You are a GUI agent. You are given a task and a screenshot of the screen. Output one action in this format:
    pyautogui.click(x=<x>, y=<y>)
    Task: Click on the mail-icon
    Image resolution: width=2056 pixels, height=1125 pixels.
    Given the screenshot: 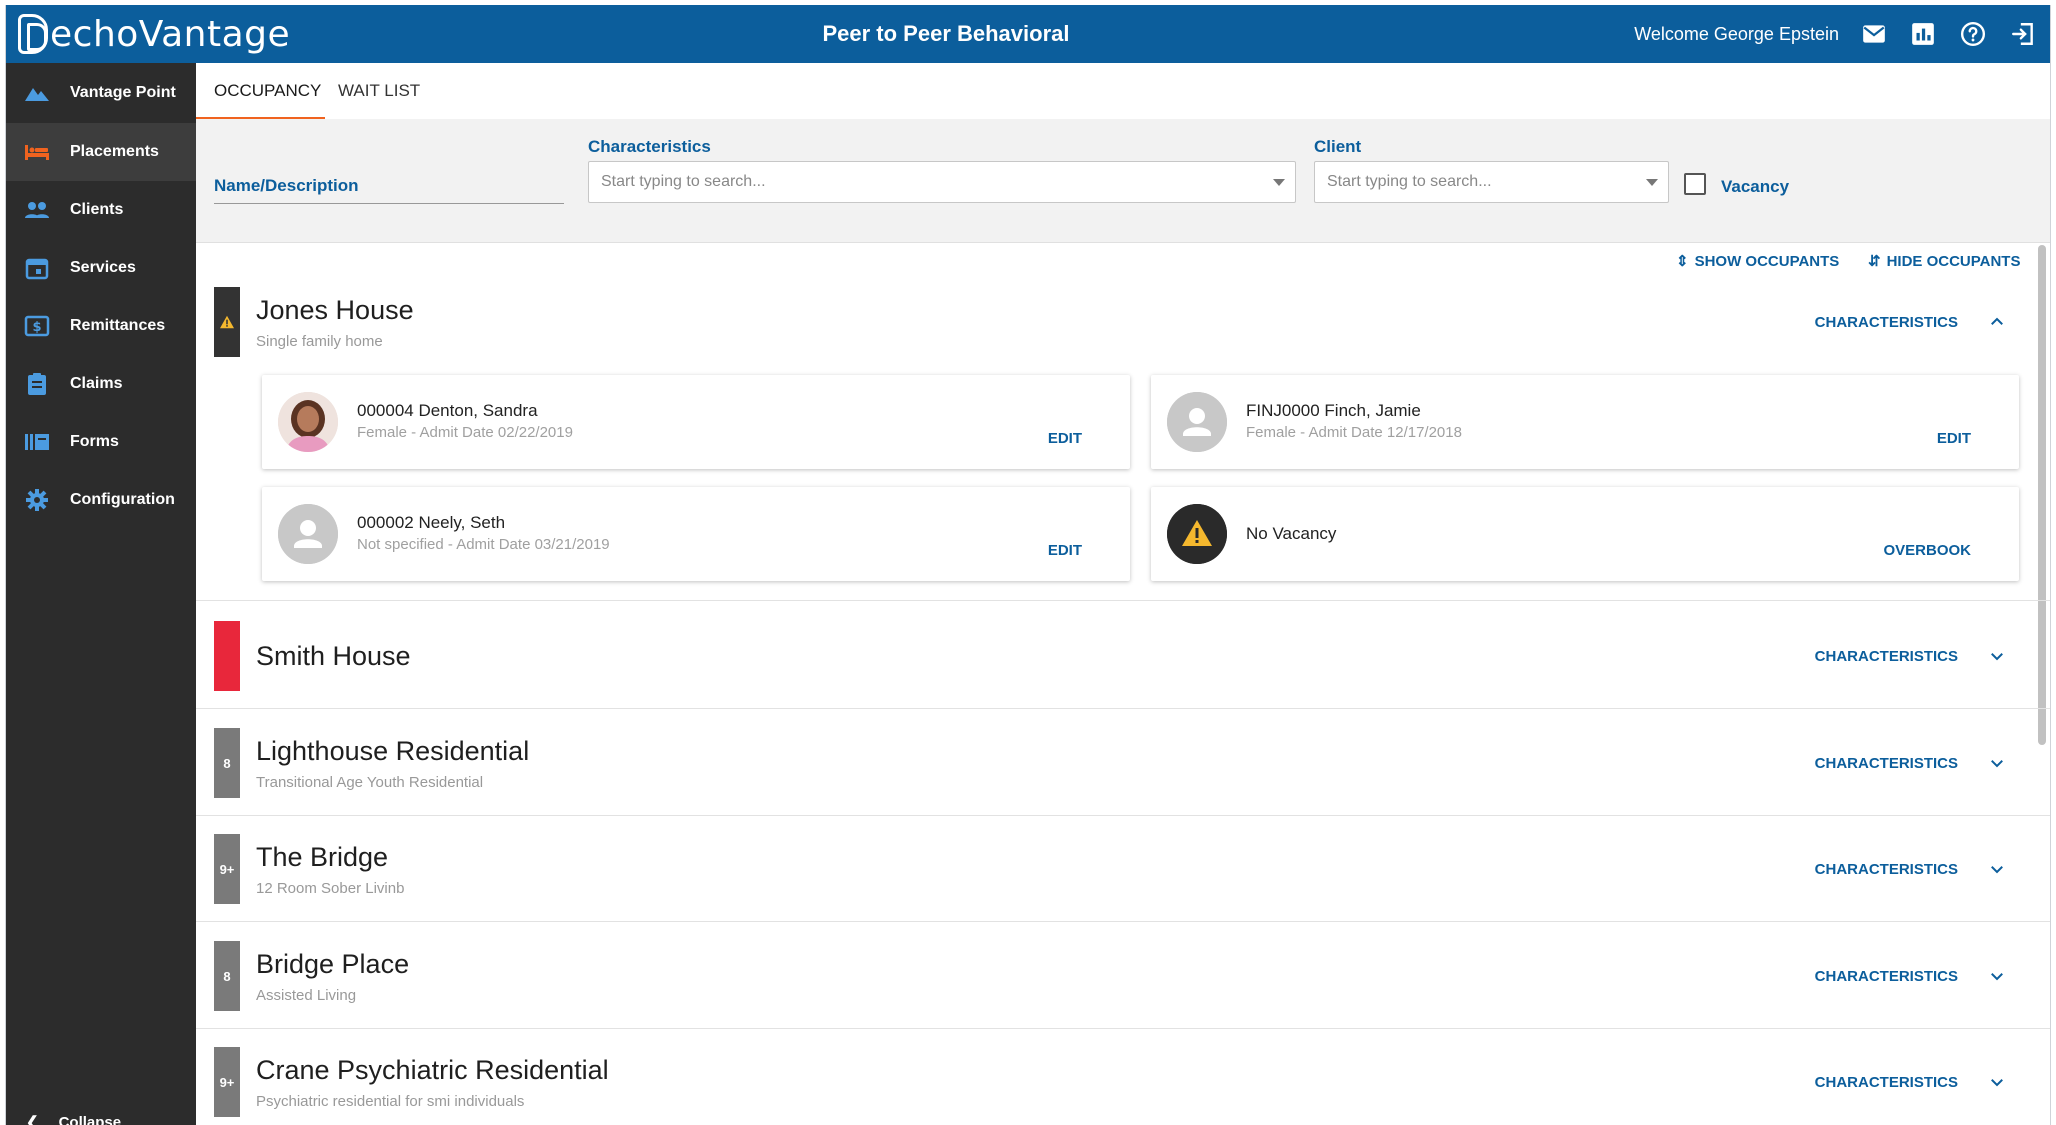 What is the action you would take?
    pyautogui.click(x=1874, y=34)
    